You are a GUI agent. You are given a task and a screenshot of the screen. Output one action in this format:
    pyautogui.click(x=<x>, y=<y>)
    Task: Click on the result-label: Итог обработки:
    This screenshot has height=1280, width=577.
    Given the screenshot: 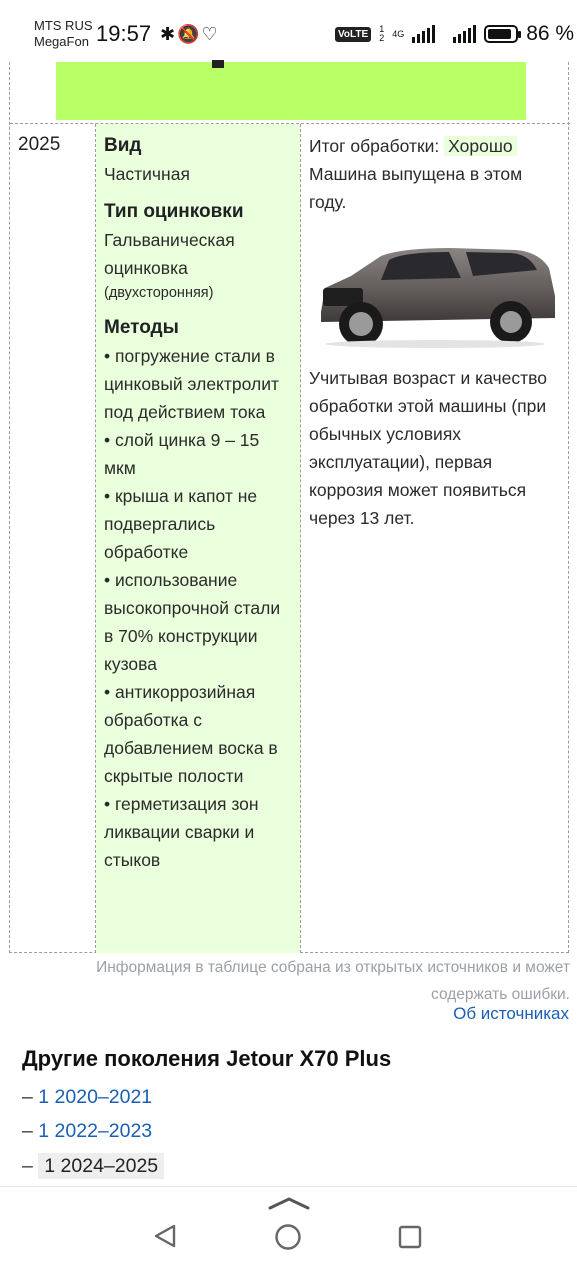 What is the action you would take?
    pyautogui.click(x=374, y=146)
    